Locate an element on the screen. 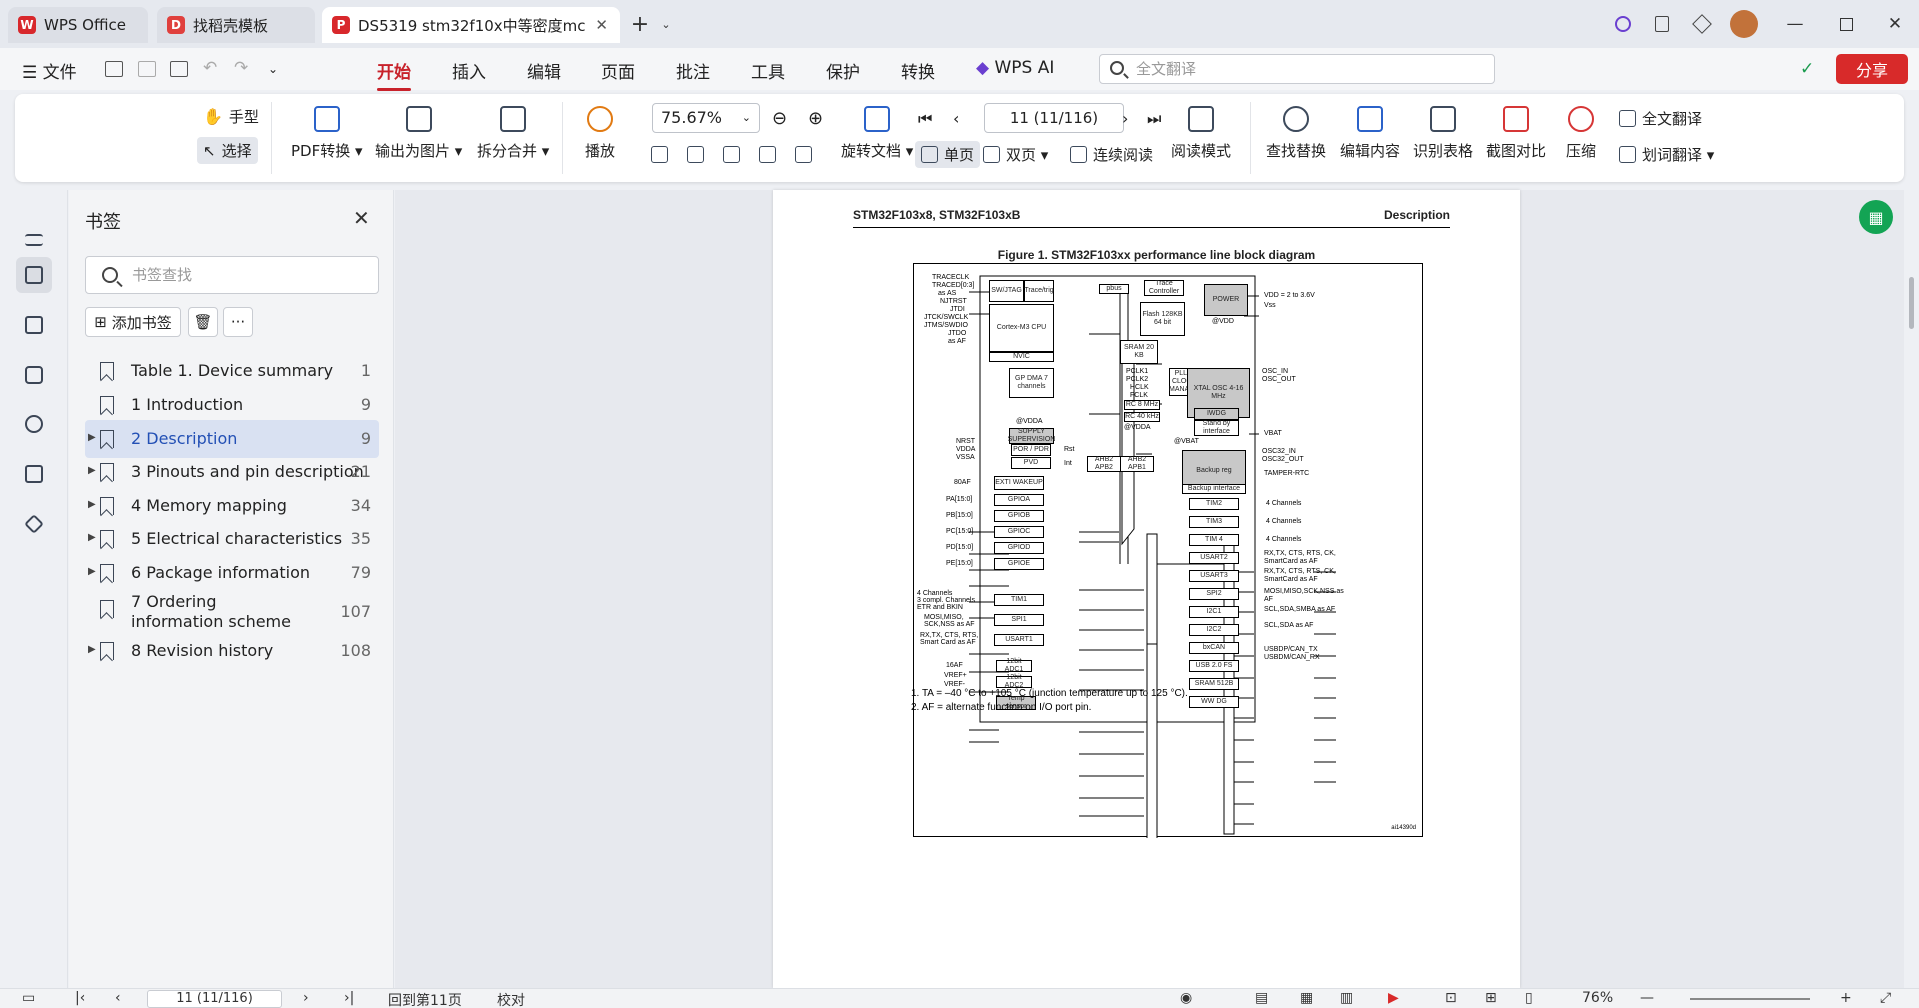 This screenshot has width=1919, height=1008. more-options-icon: ··· is located at coordinates (238, 322).